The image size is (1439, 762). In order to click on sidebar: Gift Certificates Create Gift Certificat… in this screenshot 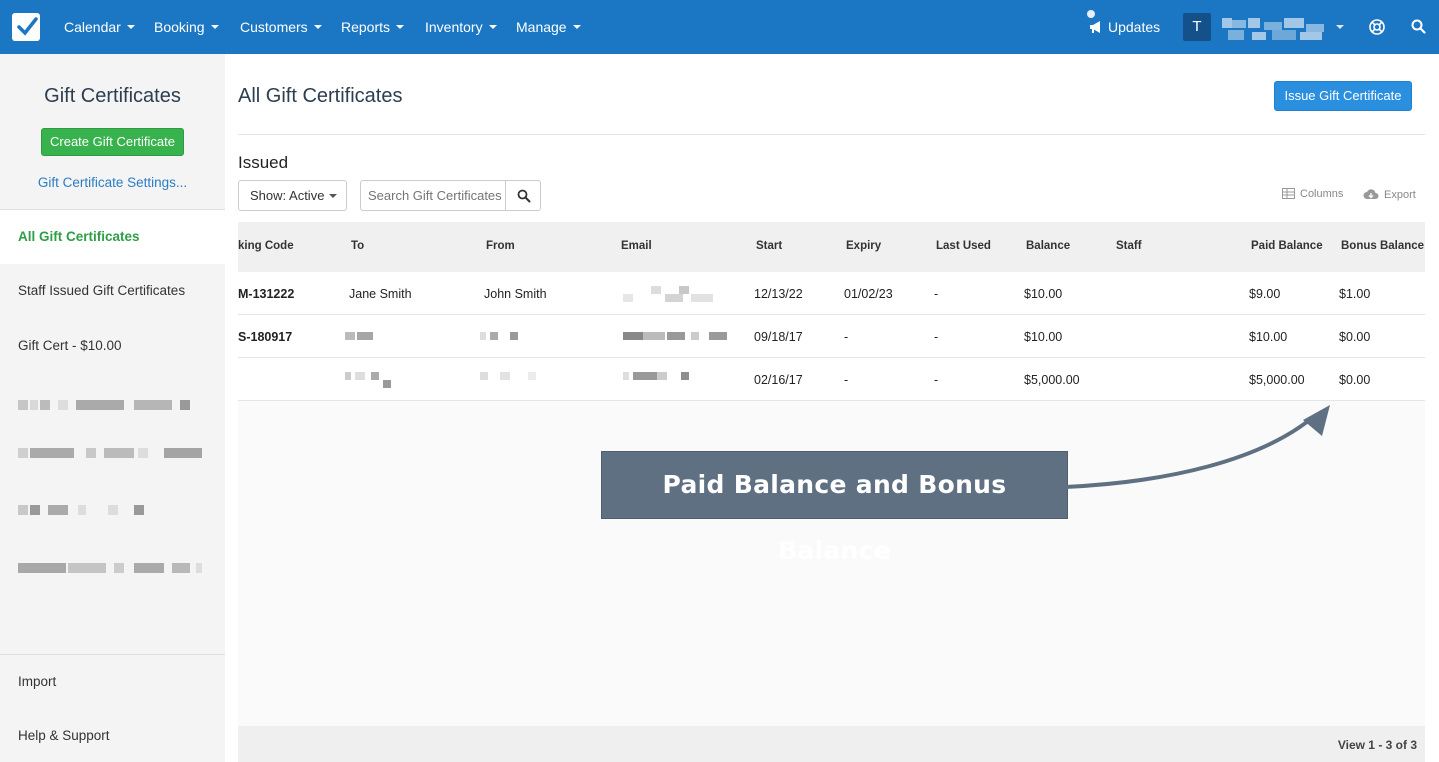, I will do `click(112, 408)`.